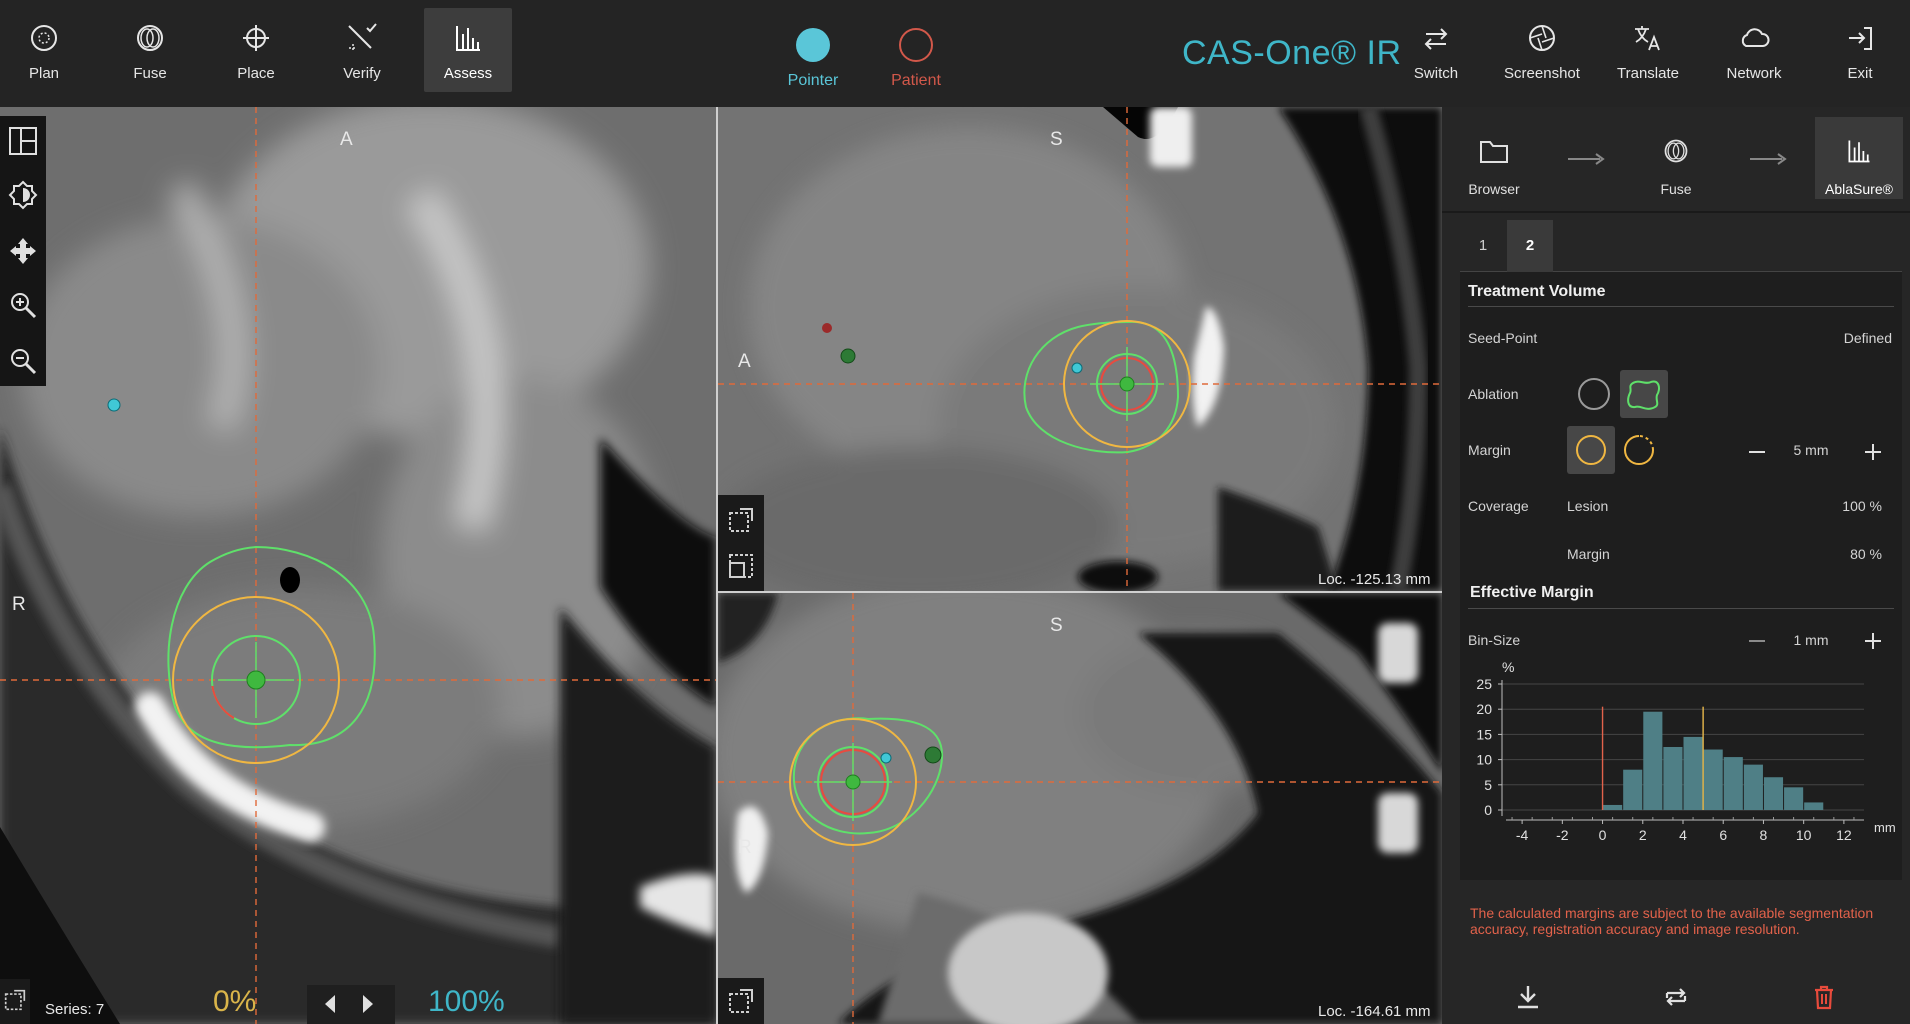  I want to click on download-button, so click(1528, 999).